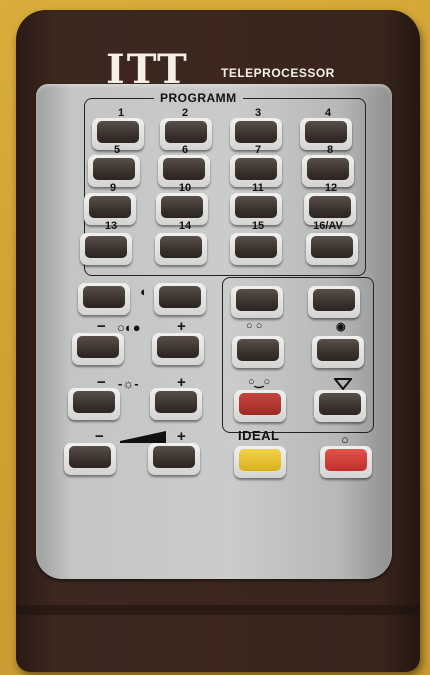 Image resolution: width=430 pixels, height=675 pixels. I want to click on ideal-label: IDEAL, so click(259, 435).